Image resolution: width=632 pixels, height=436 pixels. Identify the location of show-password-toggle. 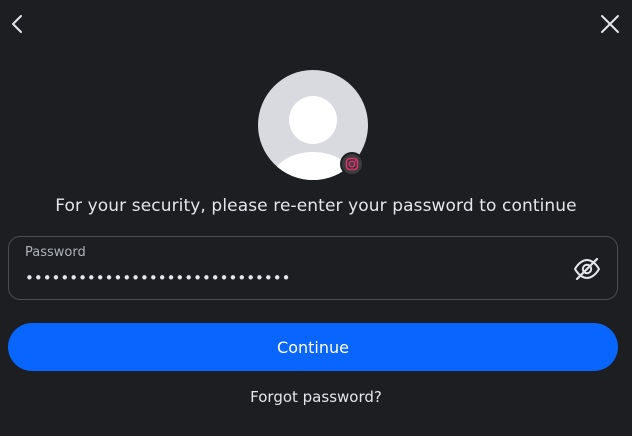
(587, 269).